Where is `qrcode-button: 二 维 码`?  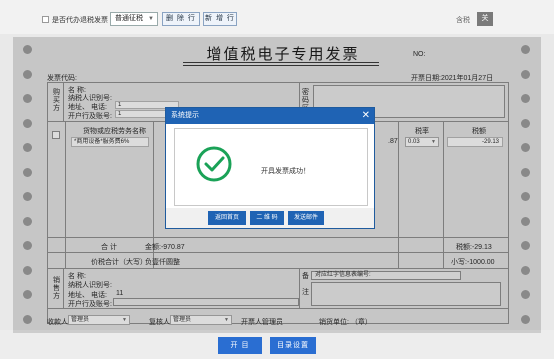
qrcode-button: 二 维 码 is located at coordinates (267, 218).